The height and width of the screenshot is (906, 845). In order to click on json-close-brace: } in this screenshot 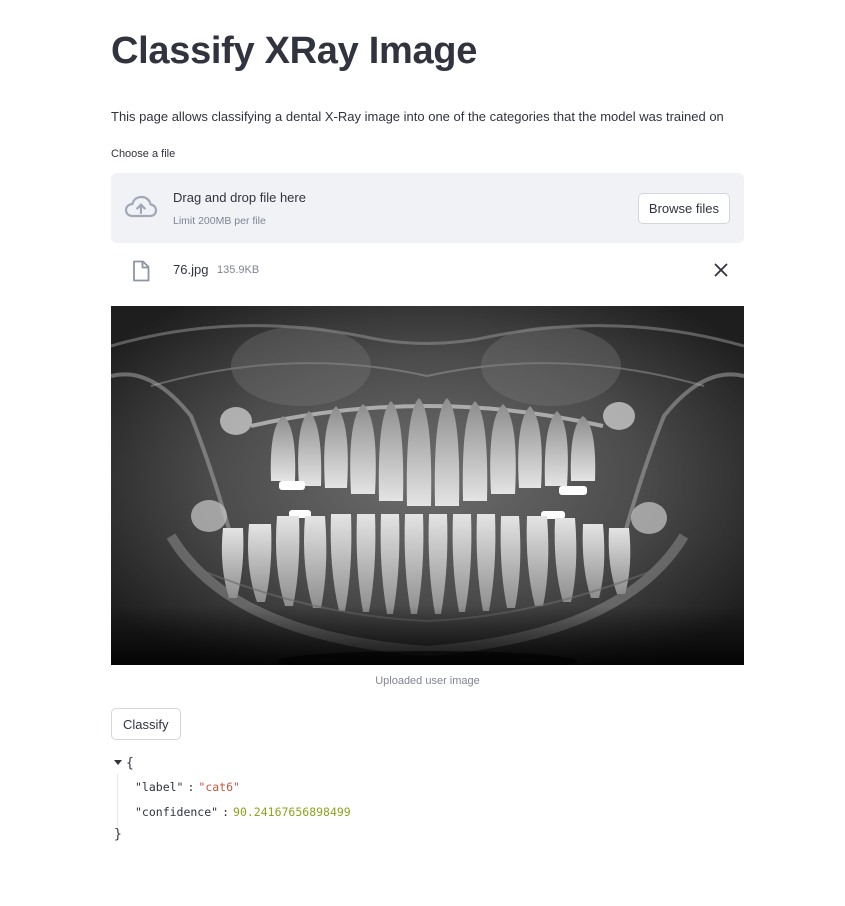, I will do `click(118, 834)`.